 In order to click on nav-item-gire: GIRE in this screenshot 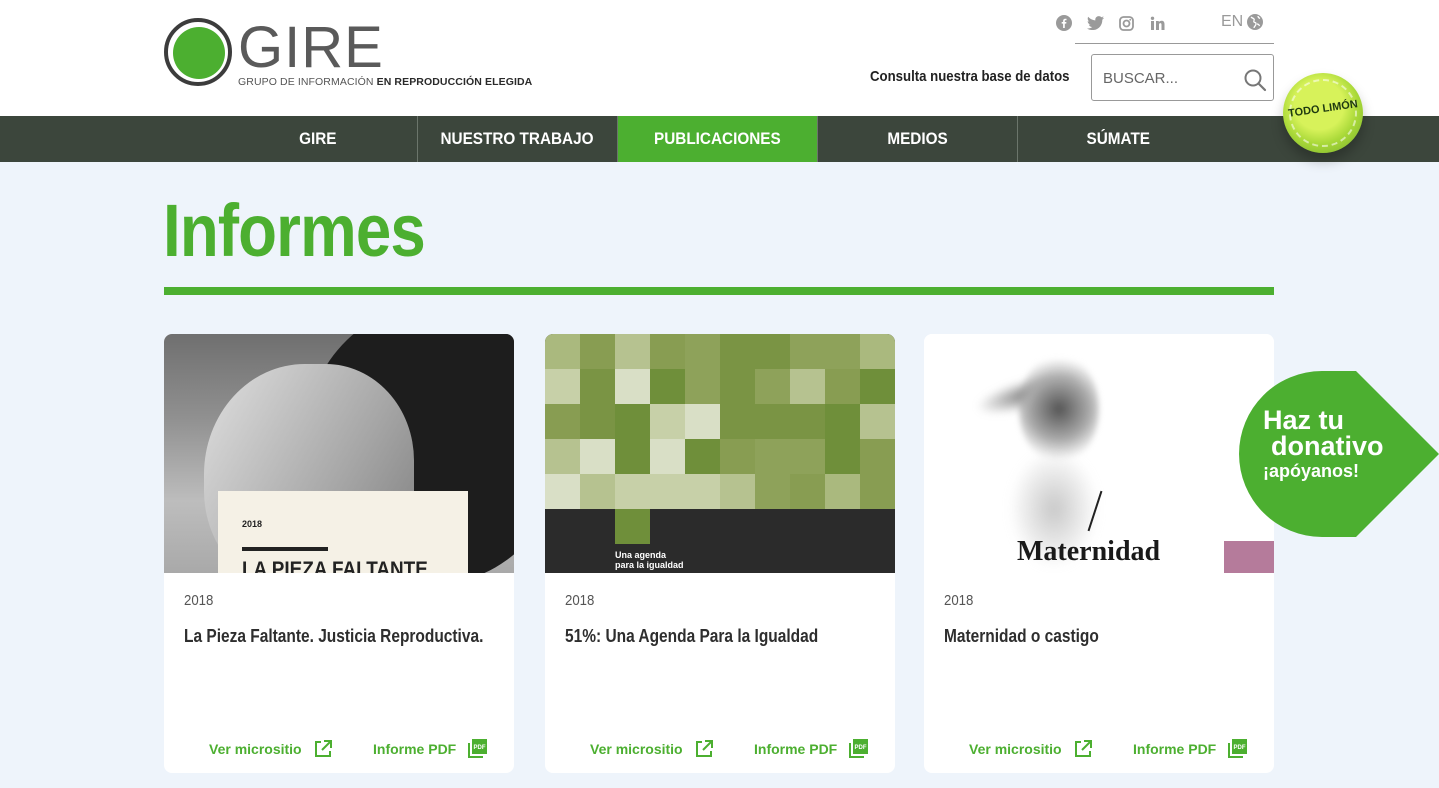, I will do `click(318, 139)`.